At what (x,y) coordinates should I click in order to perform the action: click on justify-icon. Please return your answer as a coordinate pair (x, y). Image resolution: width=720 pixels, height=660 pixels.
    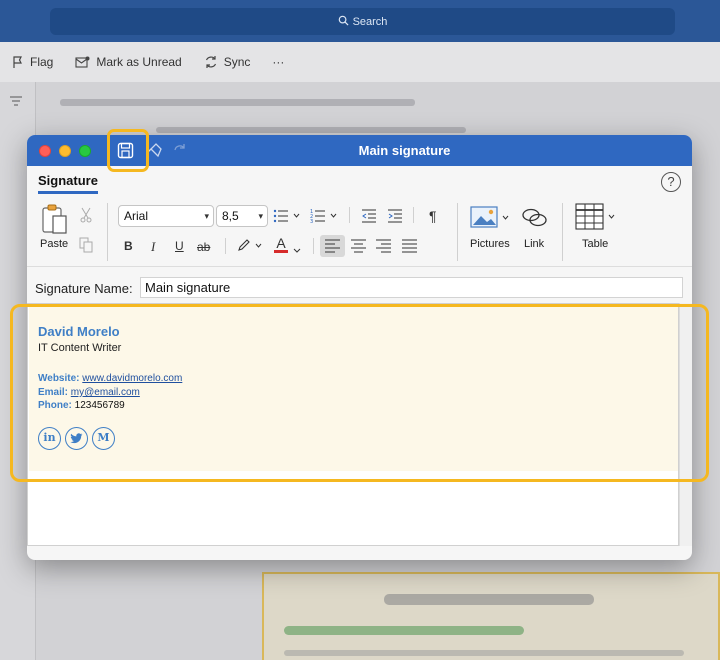
    Looking at the image, I should click on (409, 246).